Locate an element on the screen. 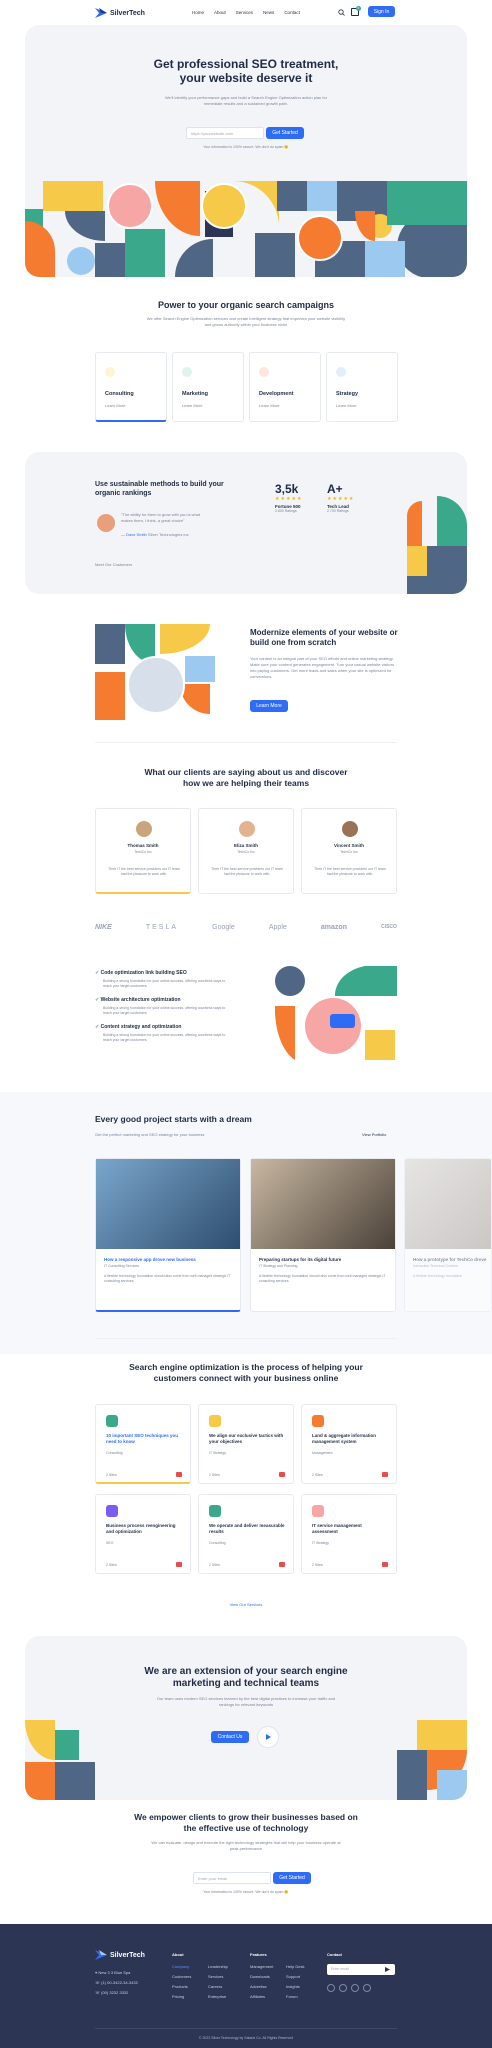 This screenshot has width=492, height=2048. play-video-button is located at coordinates (268, 1737).